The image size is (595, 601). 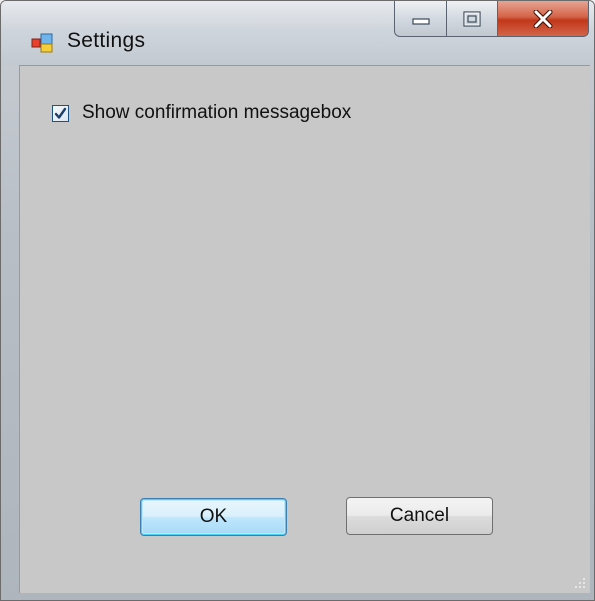 I want to click on show-confirmation-checkbox, so click(x=60, y=113).